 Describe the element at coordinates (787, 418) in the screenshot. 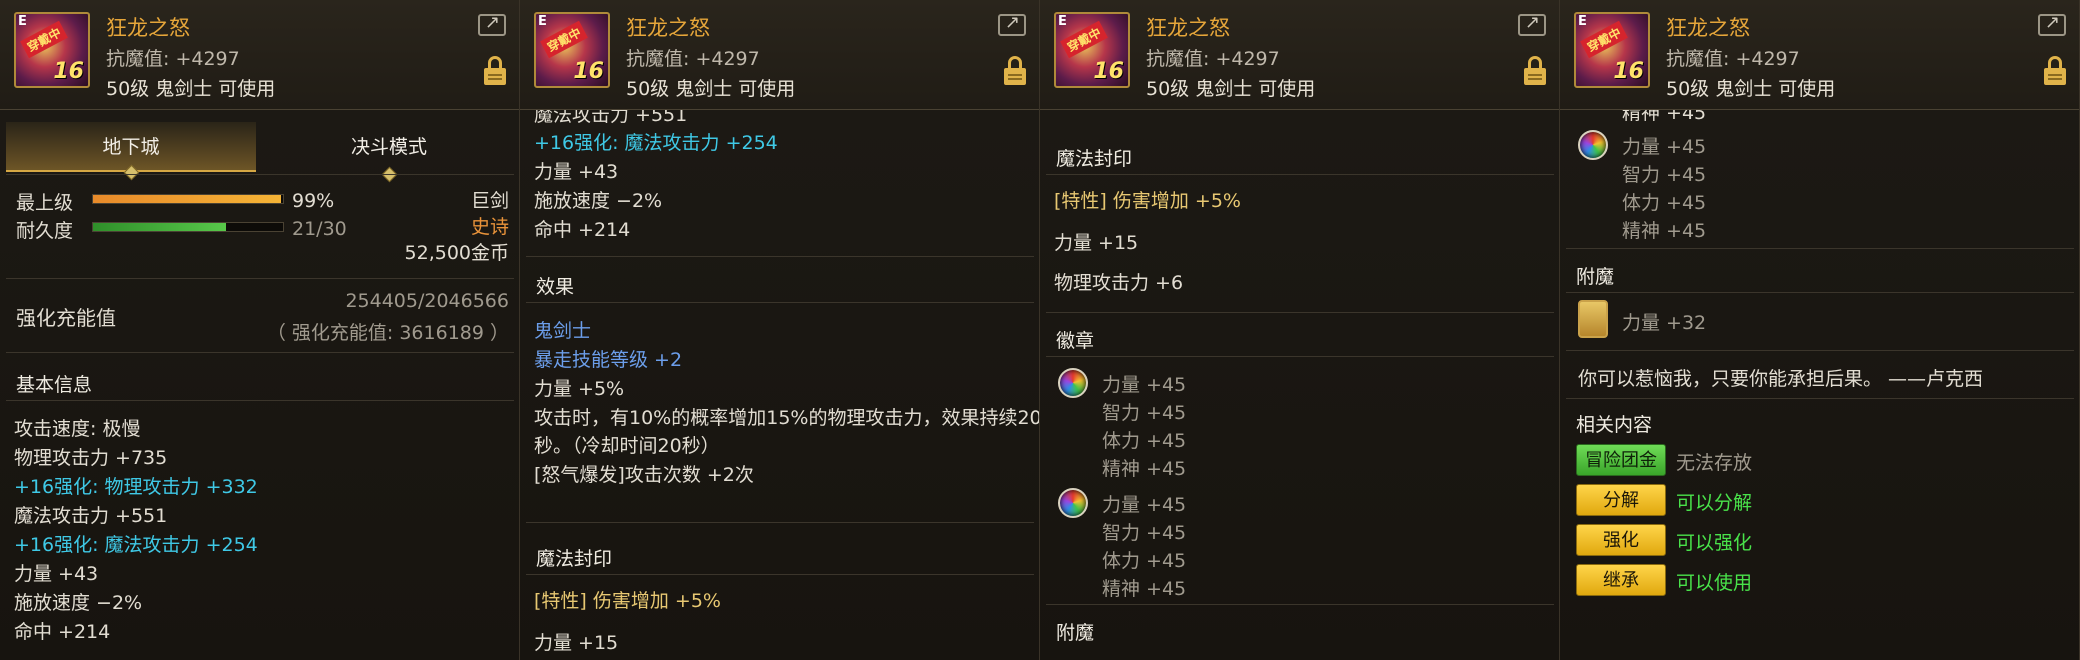

I see `effect-desc: 攻击时，有10%的概率增加15%的物理攻击力，效果持续20` at that location.